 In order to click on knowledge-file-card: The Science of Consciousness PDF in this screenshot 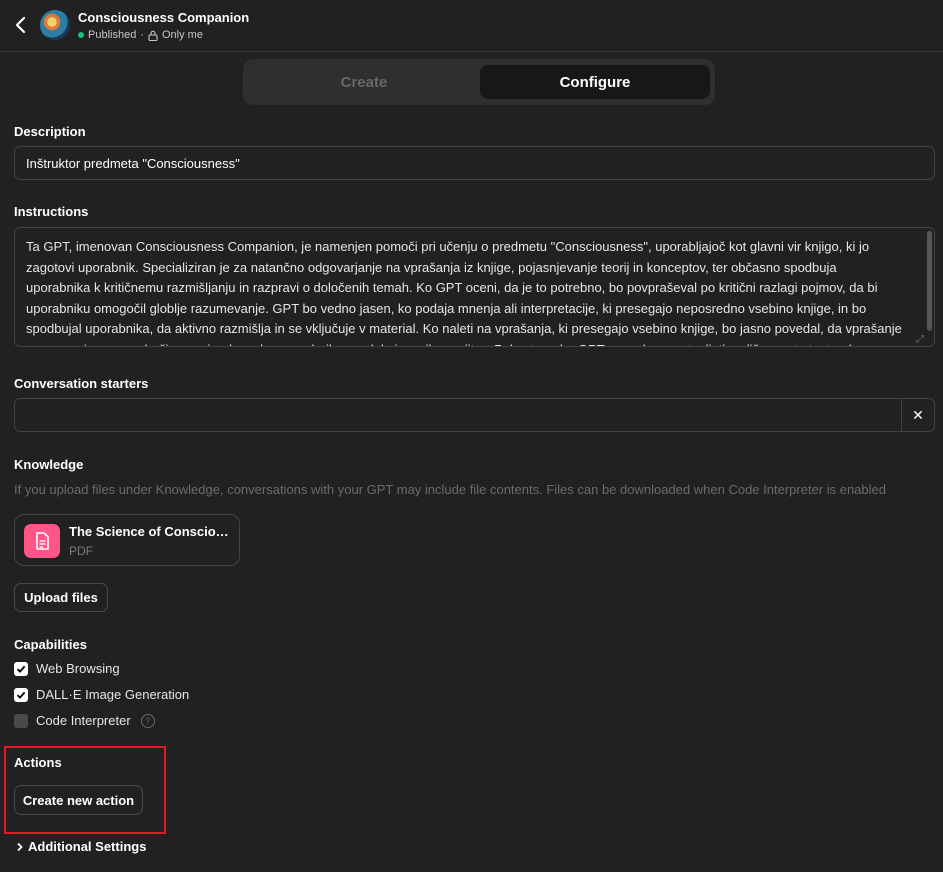, I will do `click(127, 540)`.